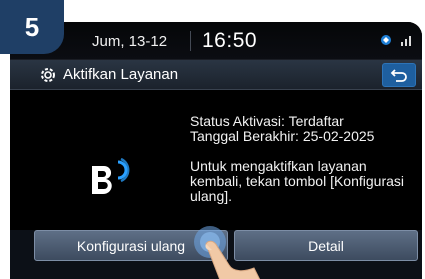 This screenshot has height=279, width=425. I want to click on back-arrow-icon, so click(398, 75).